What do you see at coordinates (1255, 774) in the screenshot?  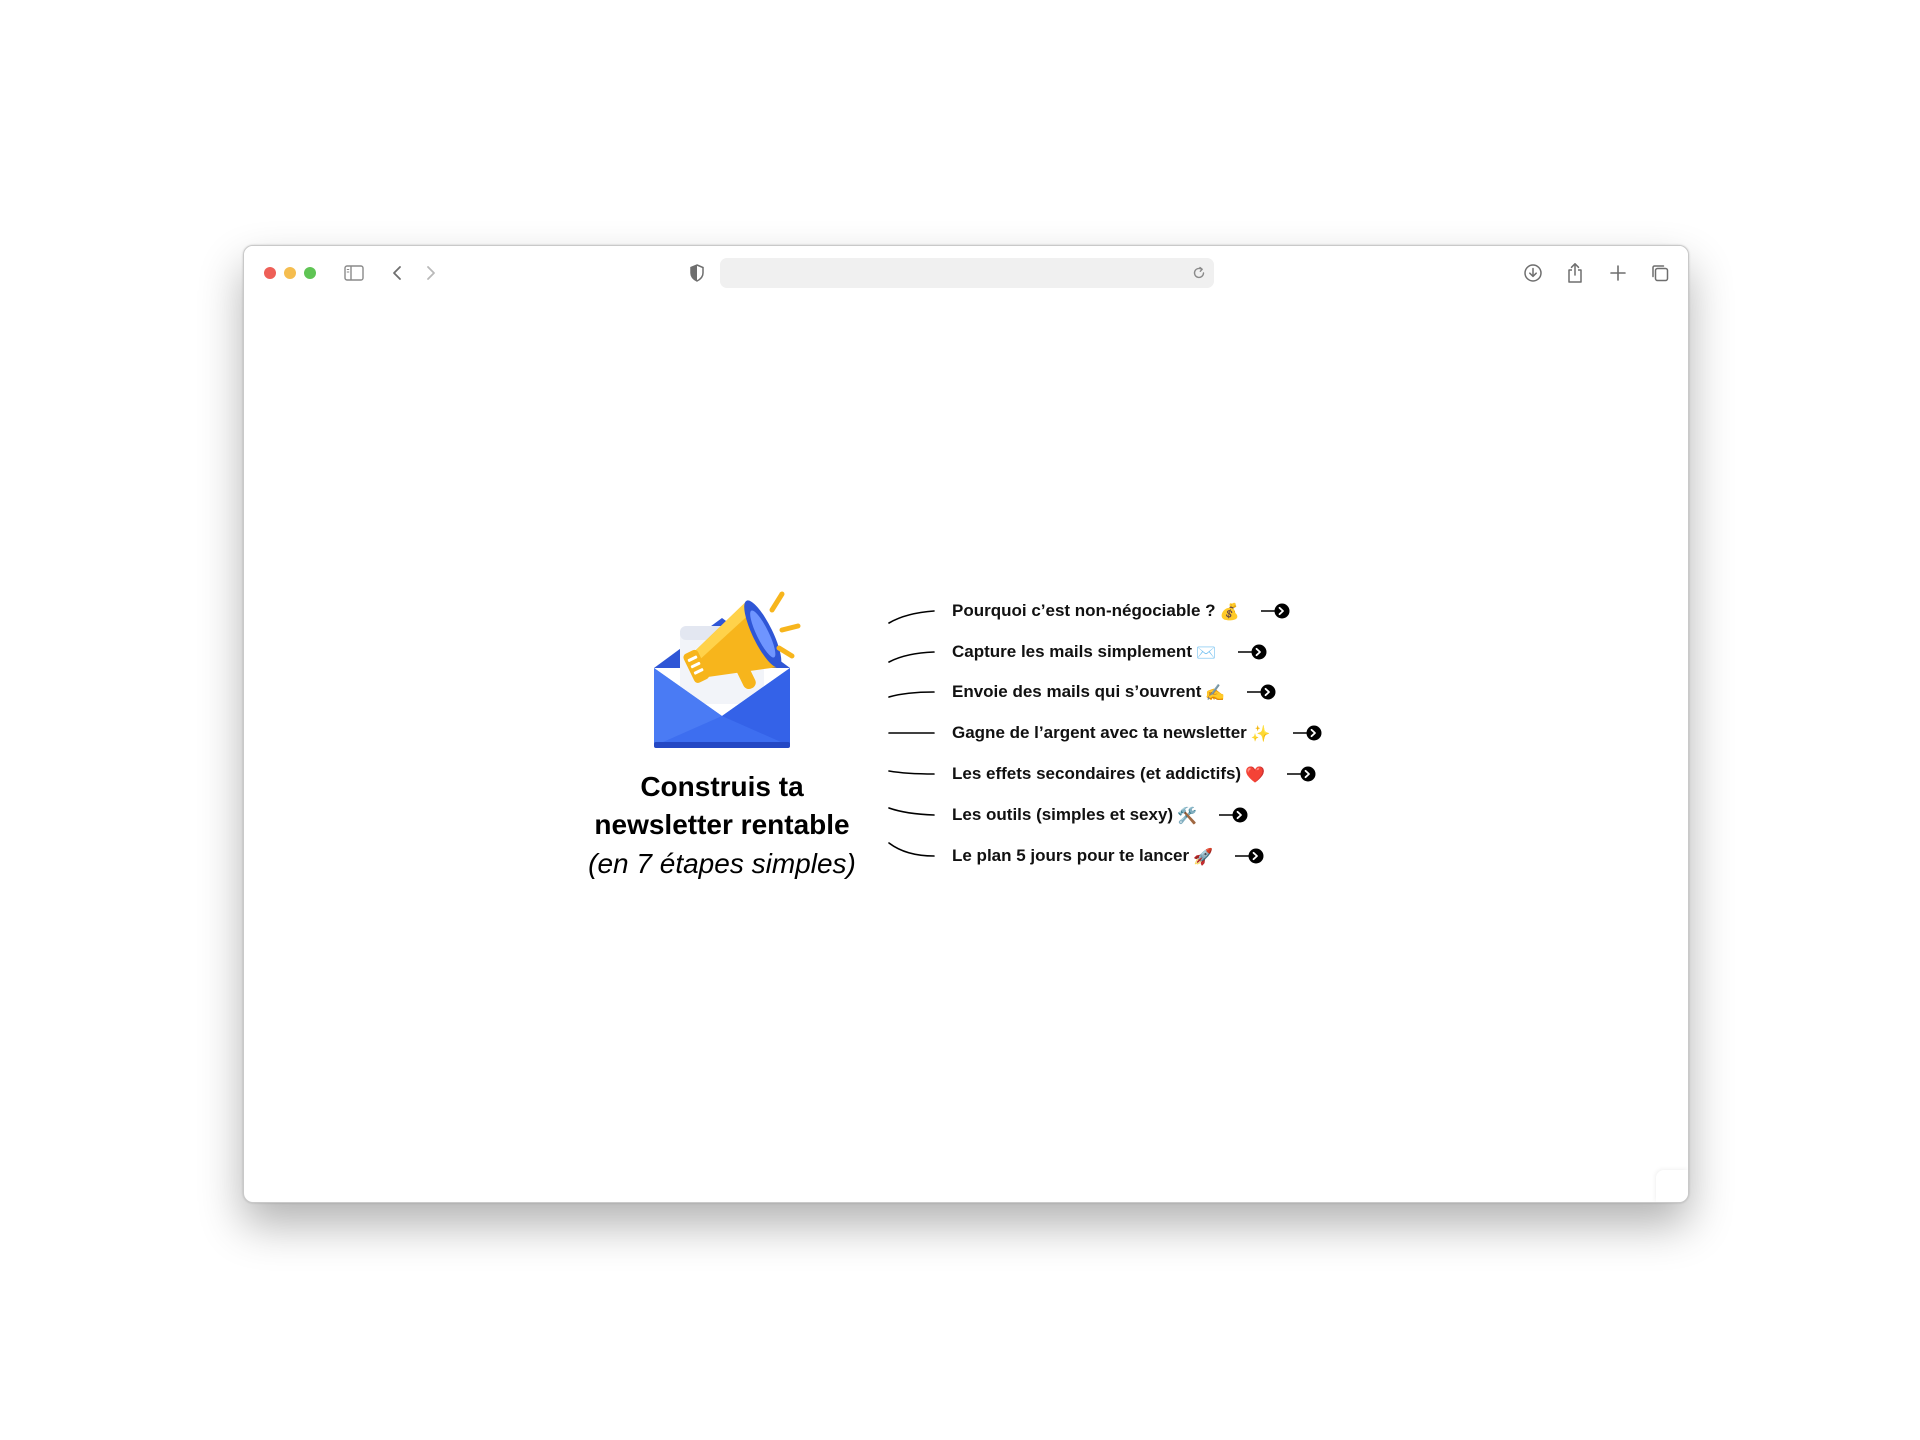 I see `heart-emoji: ❤️` at bounding box center [1255, 774].